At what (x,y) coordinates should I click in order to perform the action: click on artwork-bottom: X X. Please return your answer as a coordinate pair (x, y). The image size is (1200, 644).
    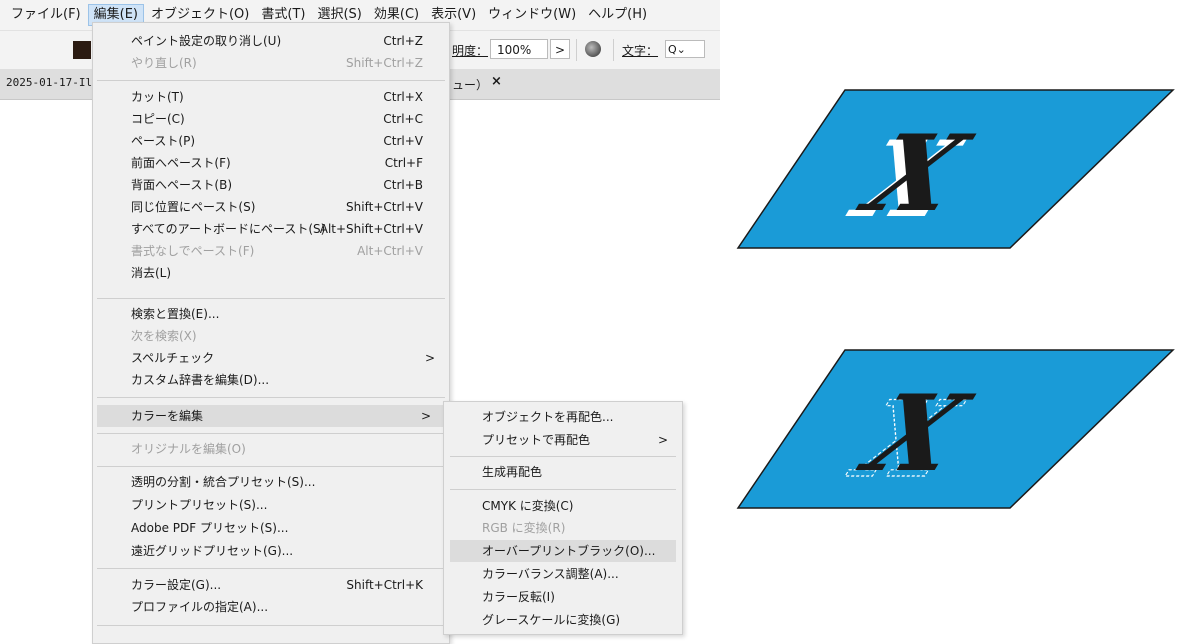
    Looking at the image, I should click on (955, 429).